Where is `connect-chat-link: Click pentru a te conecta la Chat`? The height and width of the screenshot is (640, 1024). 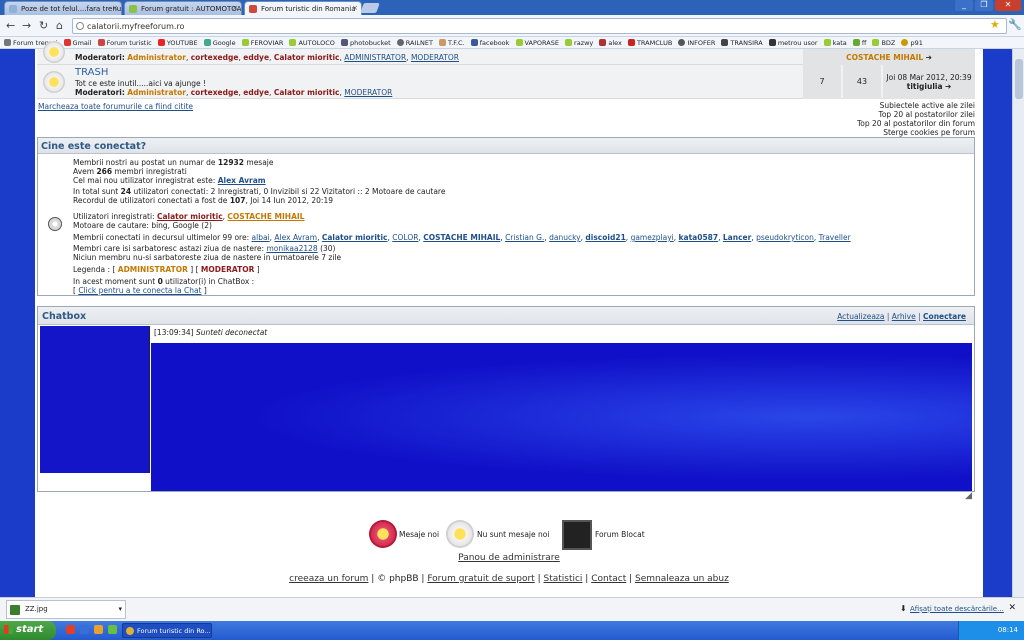
connect-chat-link: Click pentru a te conecta la Chat is located at coordinates (139, 290).